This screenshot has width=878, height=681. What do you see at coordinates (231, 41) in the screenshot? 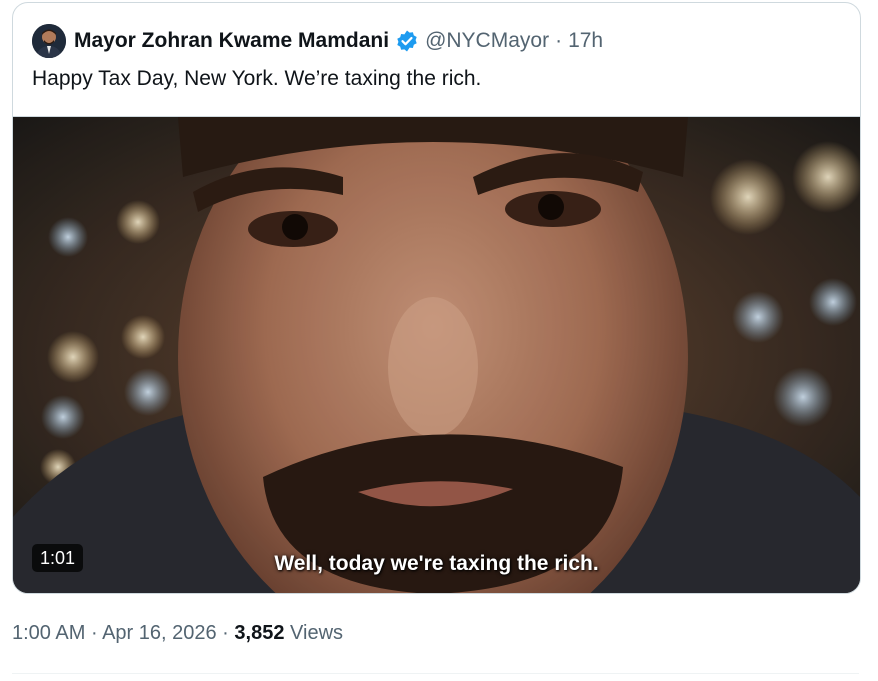
I see `author-display-name: Mayor Zohran Kwame Mamdani` at bounding box center [231, 41].